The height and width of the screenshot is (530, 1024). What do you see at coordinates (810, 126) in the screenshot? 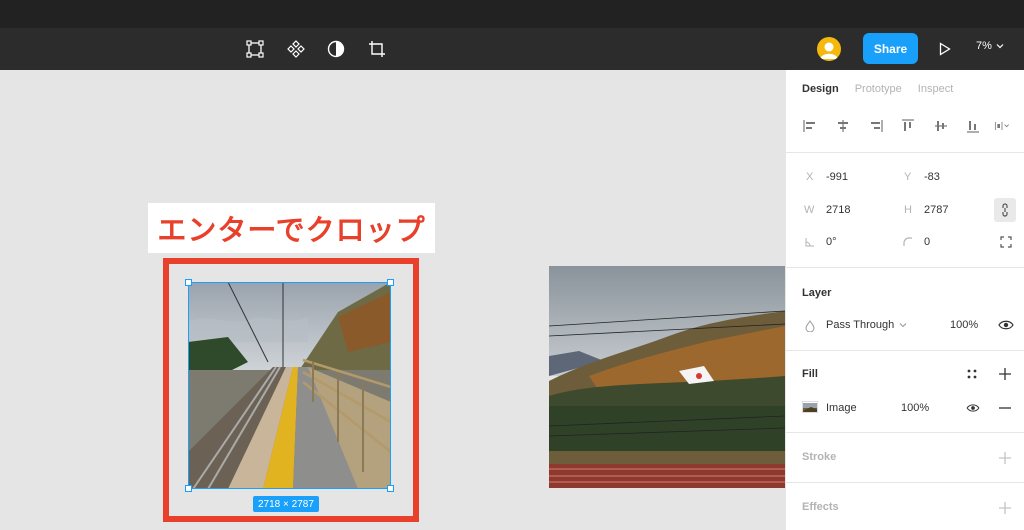
I see `align-left-icon` at bounding box center [810, 126].